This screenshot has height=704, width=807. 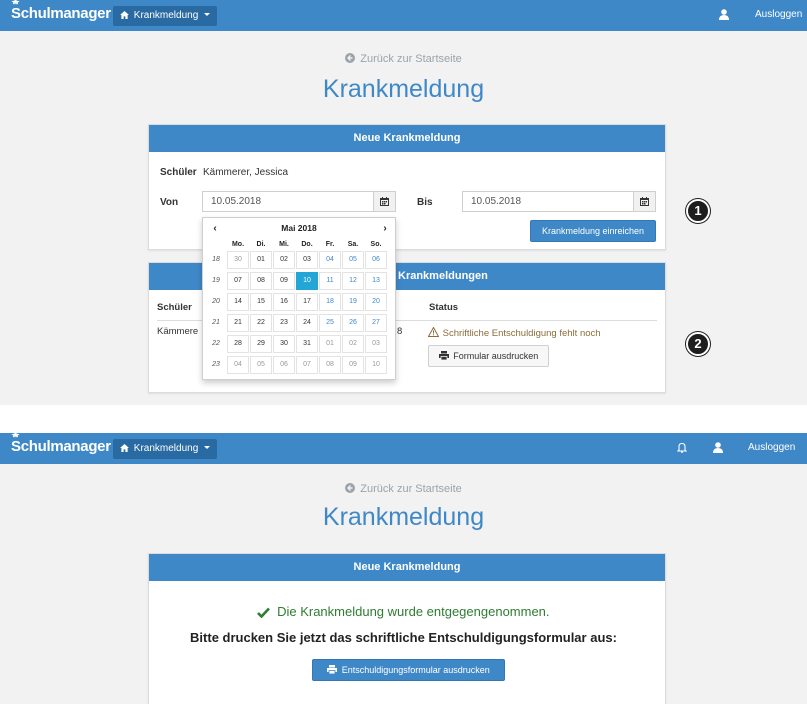 I want to click on weekday-header: Di., so click(x=261, y=244).